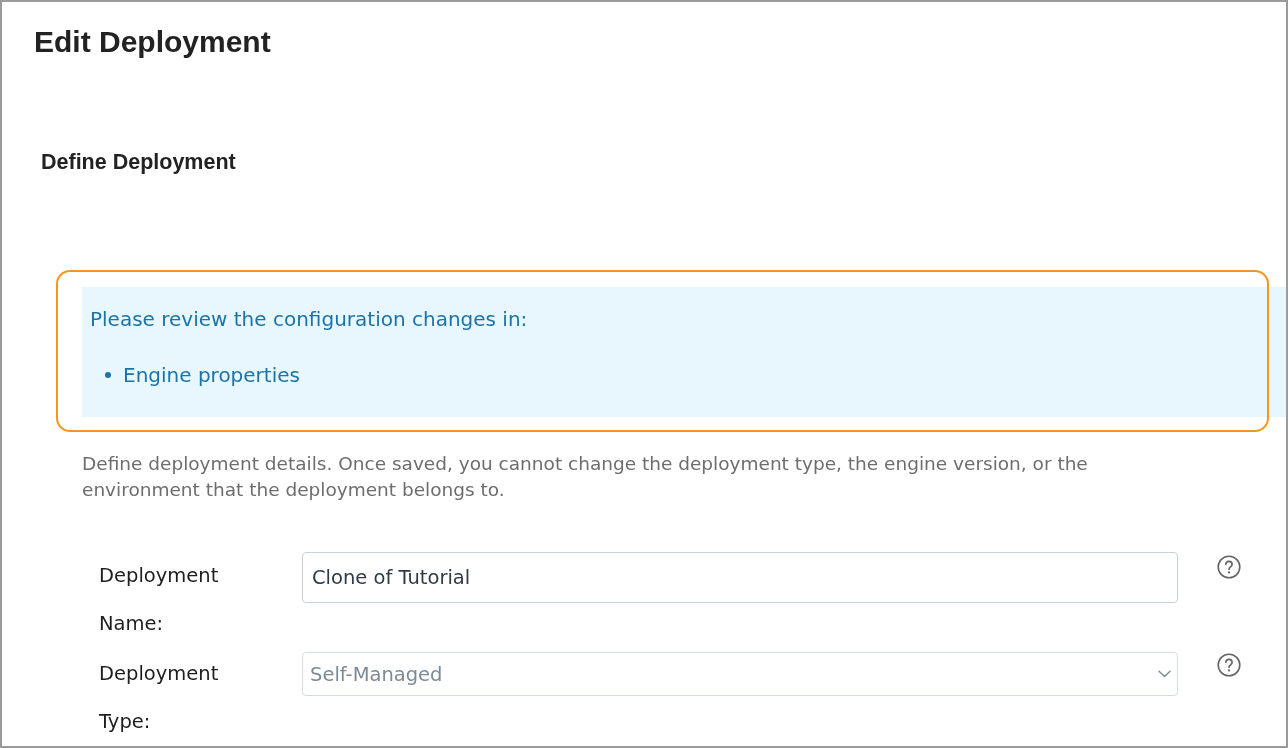 The height and width of the screenshot is (748, 1288). I want to click on select-field: Self-Managed, so click(740, 674).